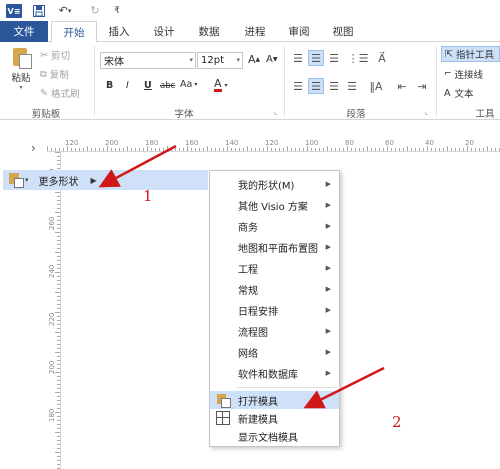  What do you see at coordinates (397, 422) in the screenshot?
I see `annotation-step-2: 2` at bounding box center [397, 422].